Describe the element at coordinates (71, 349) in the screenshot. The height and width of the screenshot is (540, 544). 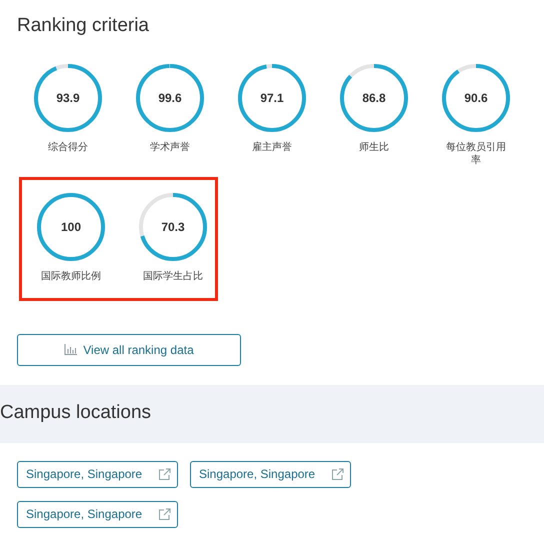
I see `bar-chart-icon` at that location.